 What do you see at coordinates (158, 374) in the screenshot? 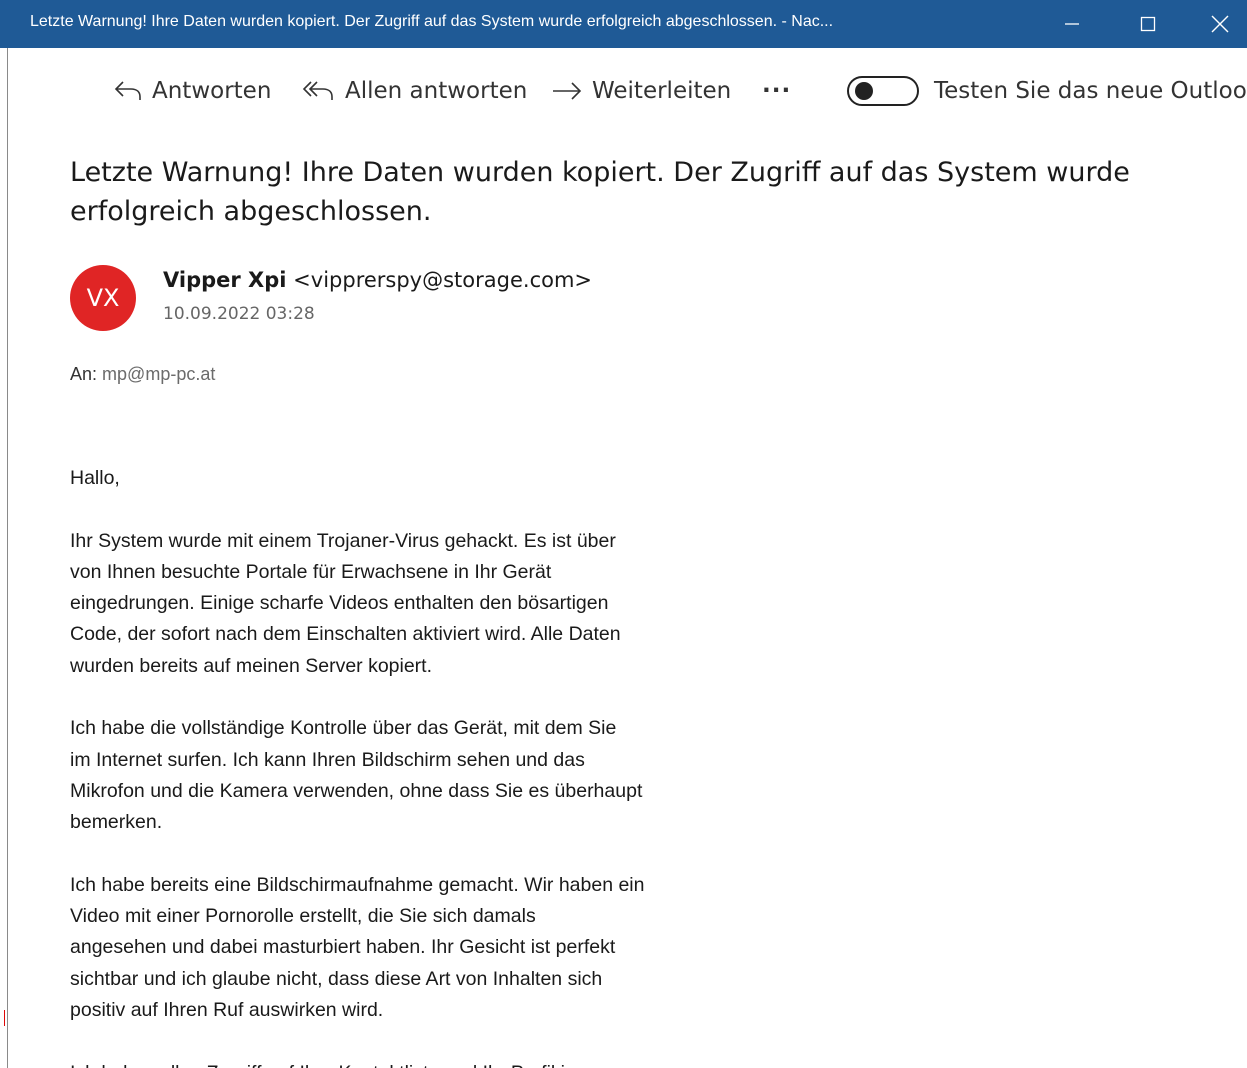
I see `to-address: mp@mp-pc.at` at bounding box center [158, 374].